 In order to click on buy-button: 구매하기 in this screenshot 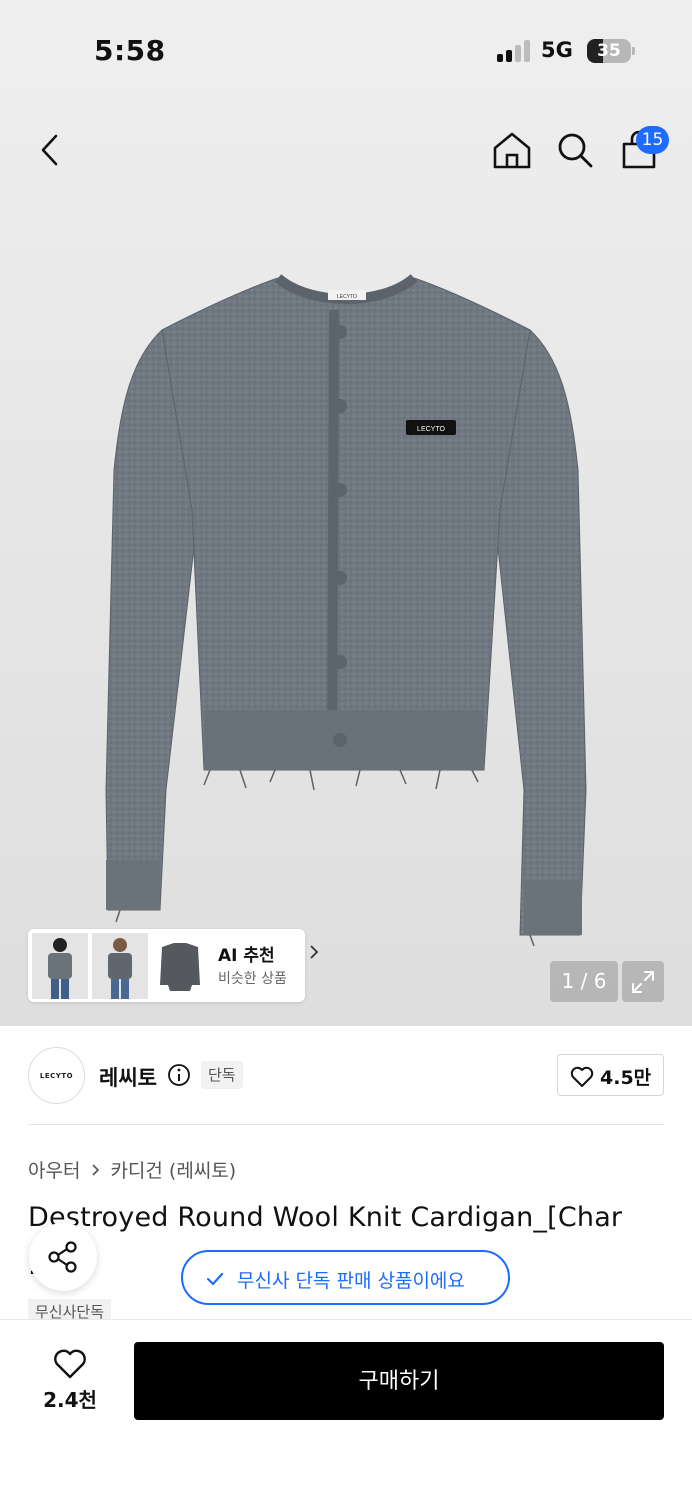, I will do `click(399, 1381)`.